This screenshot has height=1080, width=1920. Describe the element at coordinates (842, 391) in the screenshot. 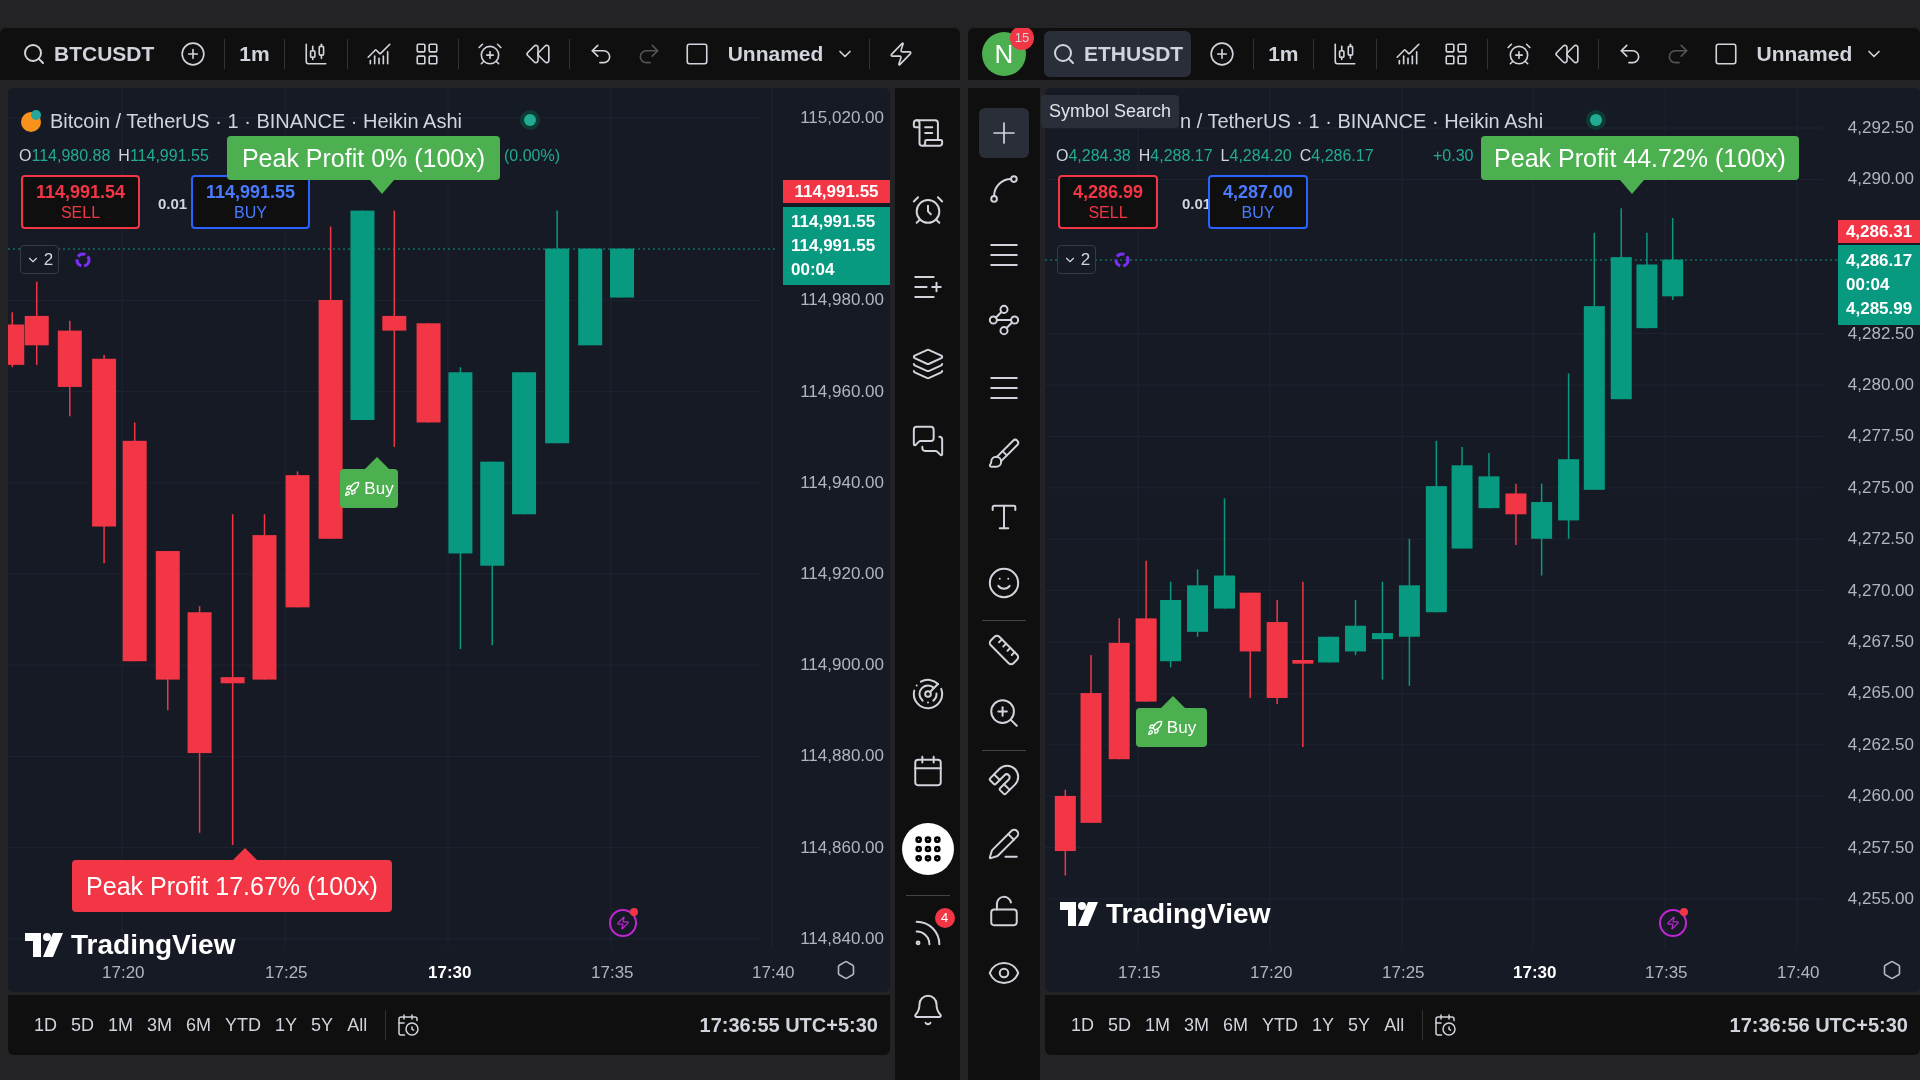

I see `price-label: 114,960.00` at that location.